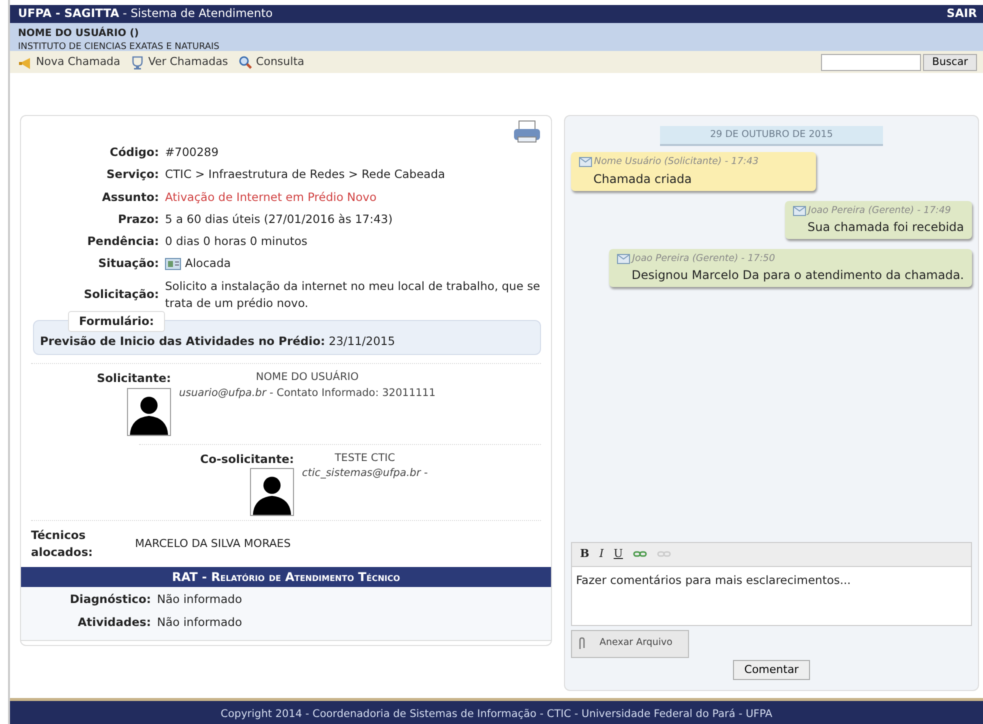 This screenshot has height=724, width=983. Describe the element at coordinates (797, 275) in the screenshot. I see `message-text: Designou Marcelo Da para o atendimento da chamada.` at that location.